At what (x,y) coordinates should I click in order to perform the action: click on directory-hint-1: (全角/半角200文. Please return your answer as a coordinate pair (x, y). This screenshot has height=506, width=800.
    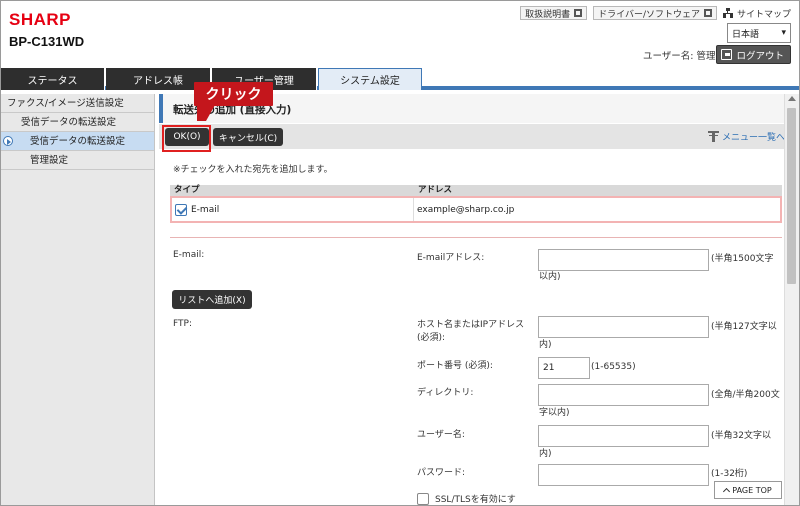
    Looking at the image, I should click on (745, 395).